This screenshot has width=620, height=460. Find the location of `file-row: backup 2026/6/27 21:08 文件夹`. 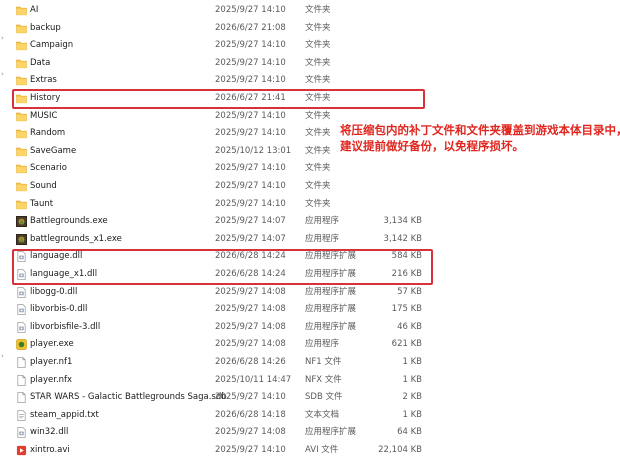

file-row: backup 2026/6/27 21:08 文件夹 is located at coordinates (223, 29).